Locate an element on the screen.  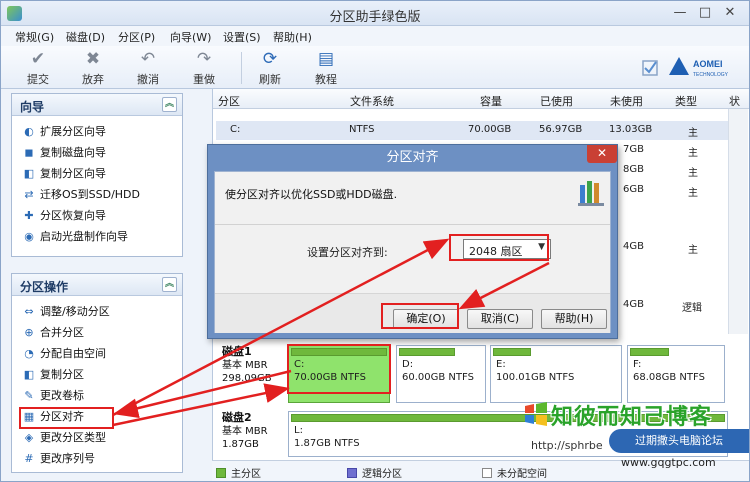
menu-settings: 设置(S) is located at coordinates (242, 37).